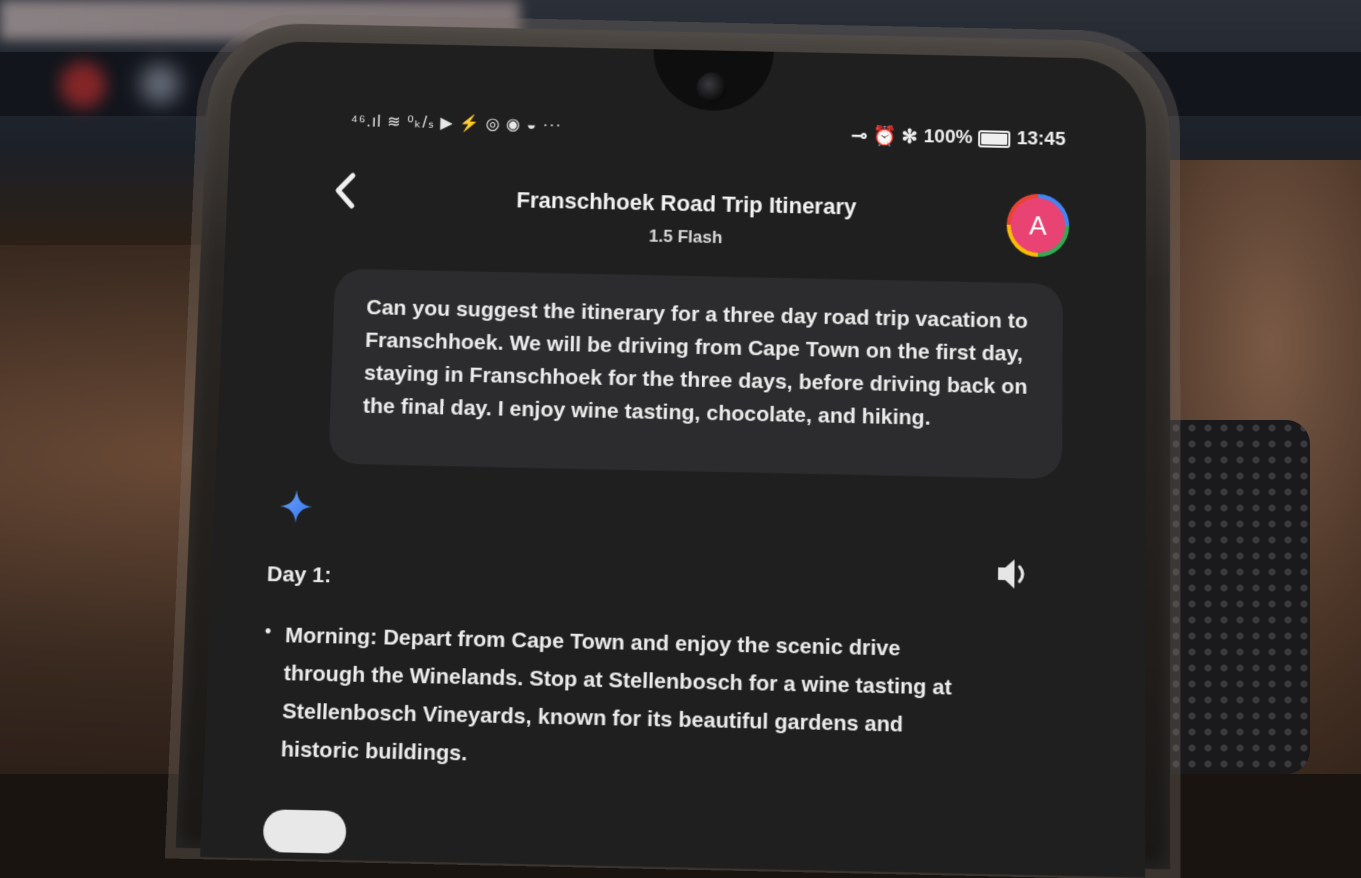  What do you see at coordinates (994, 139) in the screenshot?
I see `battery-icon` at bounding box center [994, 139].